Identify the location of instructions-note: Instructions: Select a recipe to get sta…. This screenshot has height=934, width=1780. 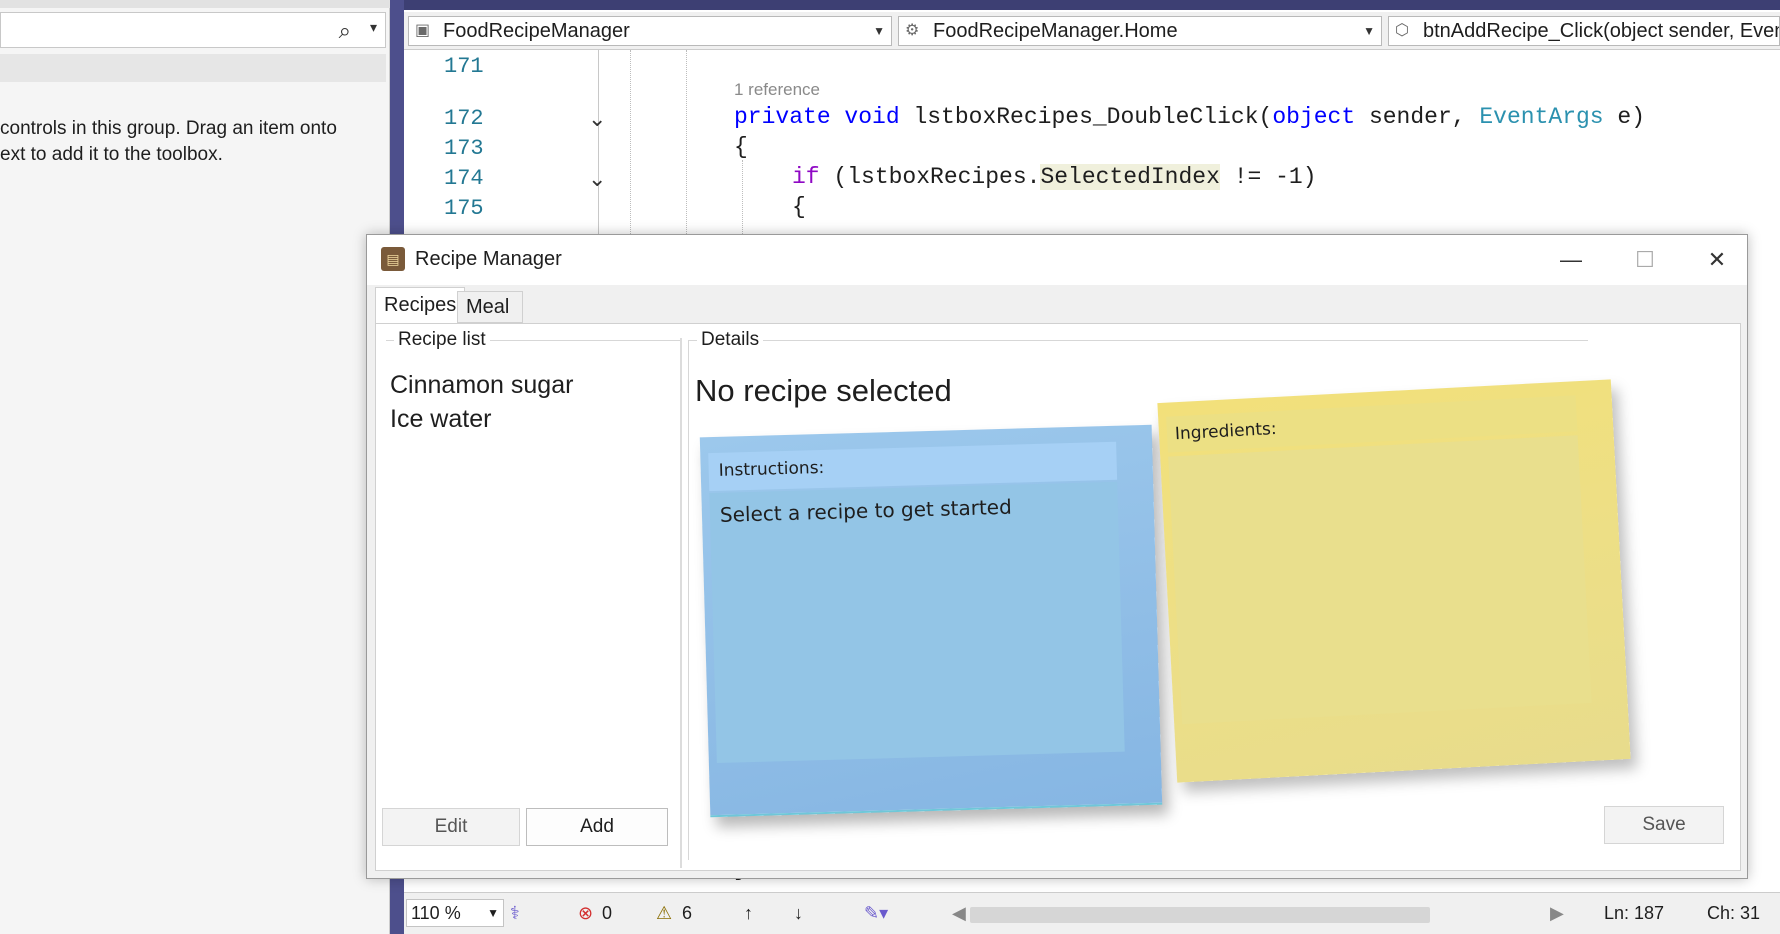
(931, 621).